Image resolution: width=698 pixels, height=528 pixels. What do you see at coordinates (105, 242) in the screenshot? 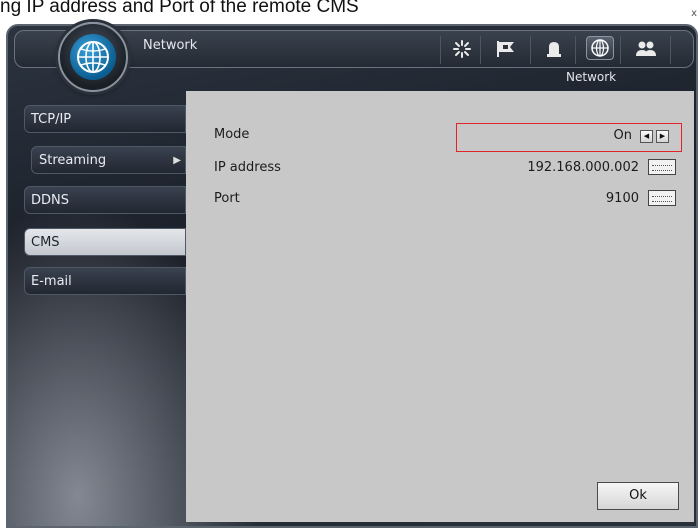
I see `sidebar-item-cms: CMS` at bounding box center [105, 242].